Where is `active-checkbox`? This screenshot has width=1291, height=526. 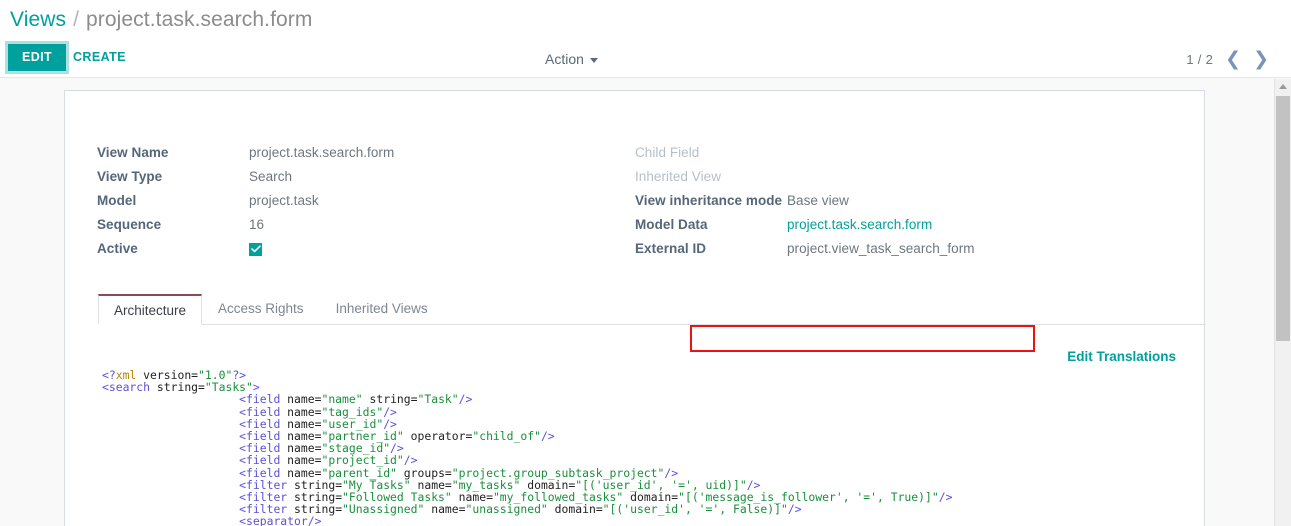
active-checkbox is located at coordinates (255, 249).